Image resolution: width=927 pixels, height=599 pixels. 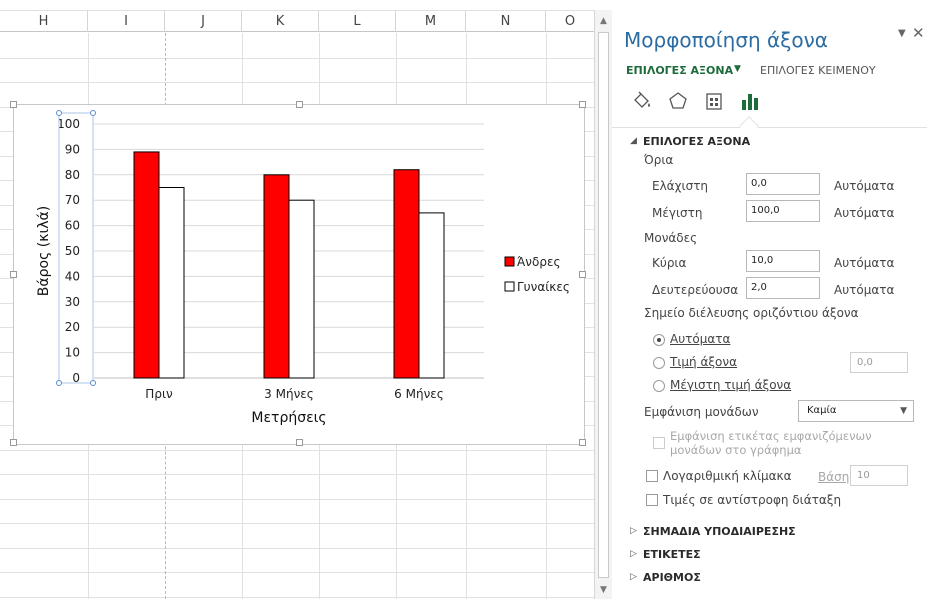 I want to click on maximum-input: 100,0, so click(x=783, y=211).